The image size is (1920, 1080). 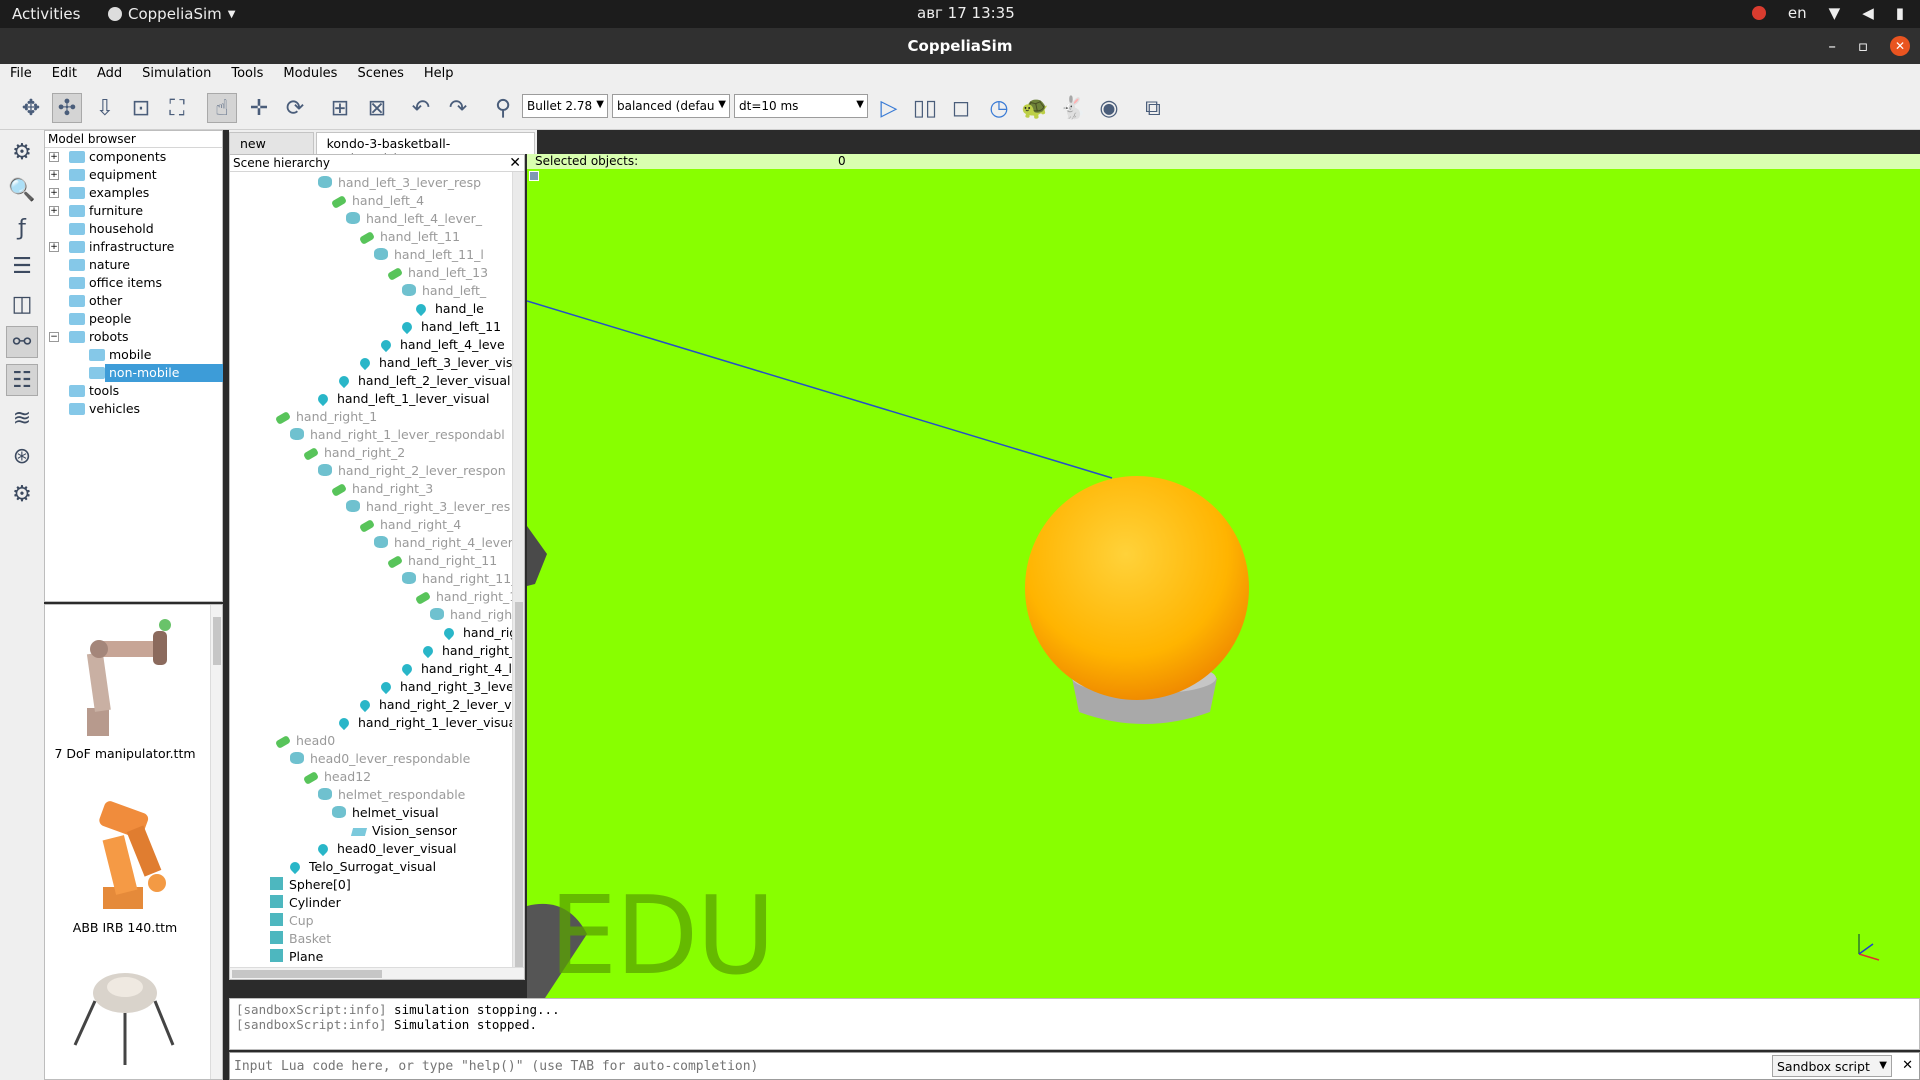 I want to click on hierarchy-item: Vision_sensor, so click(x=403, y=831).